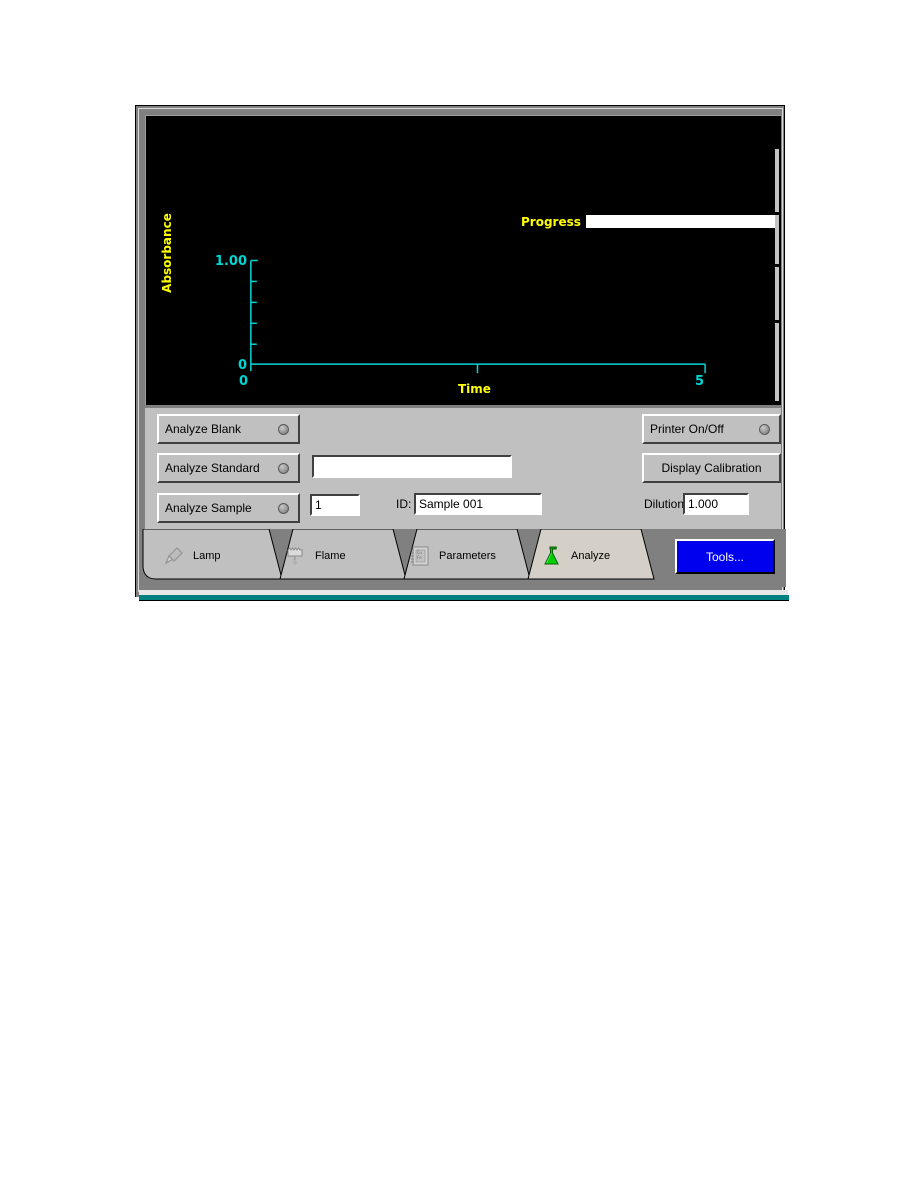 The height and width of the screenshot is (1188, 918). I want to click on svg-text: Fe, so click(419, 557).